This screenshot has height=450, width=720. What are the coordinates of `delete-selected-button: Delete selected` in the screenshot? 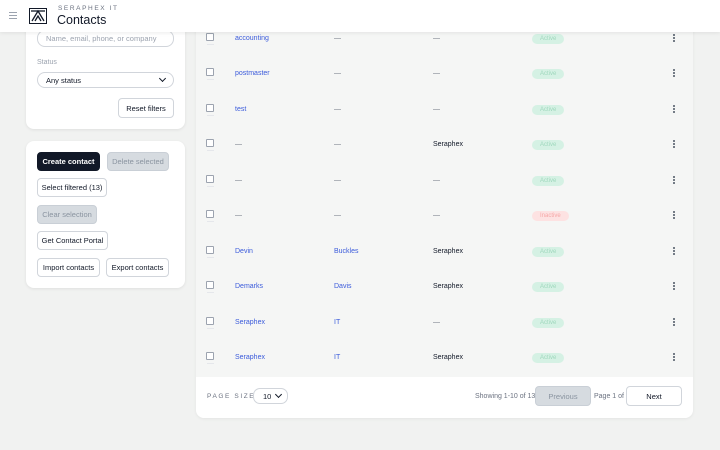 It's located at (138, 161).